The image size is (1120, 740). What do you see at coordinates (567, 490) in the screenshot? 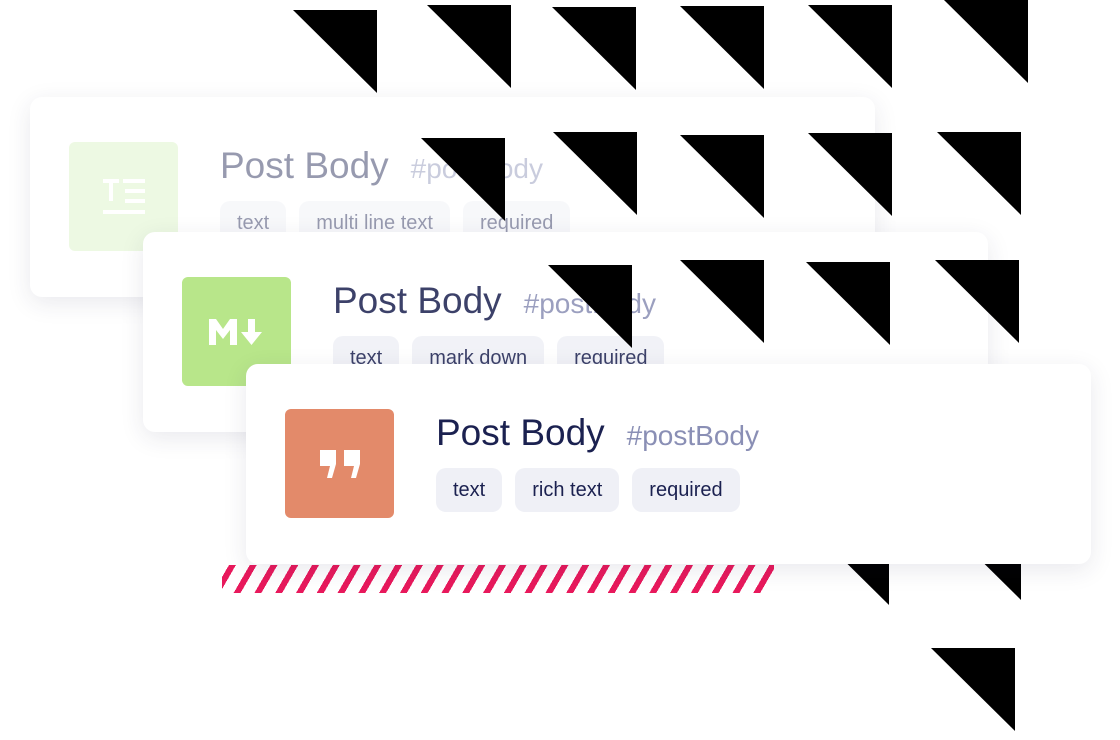
I see `tag: rich text` at bounding box center [567, 490].